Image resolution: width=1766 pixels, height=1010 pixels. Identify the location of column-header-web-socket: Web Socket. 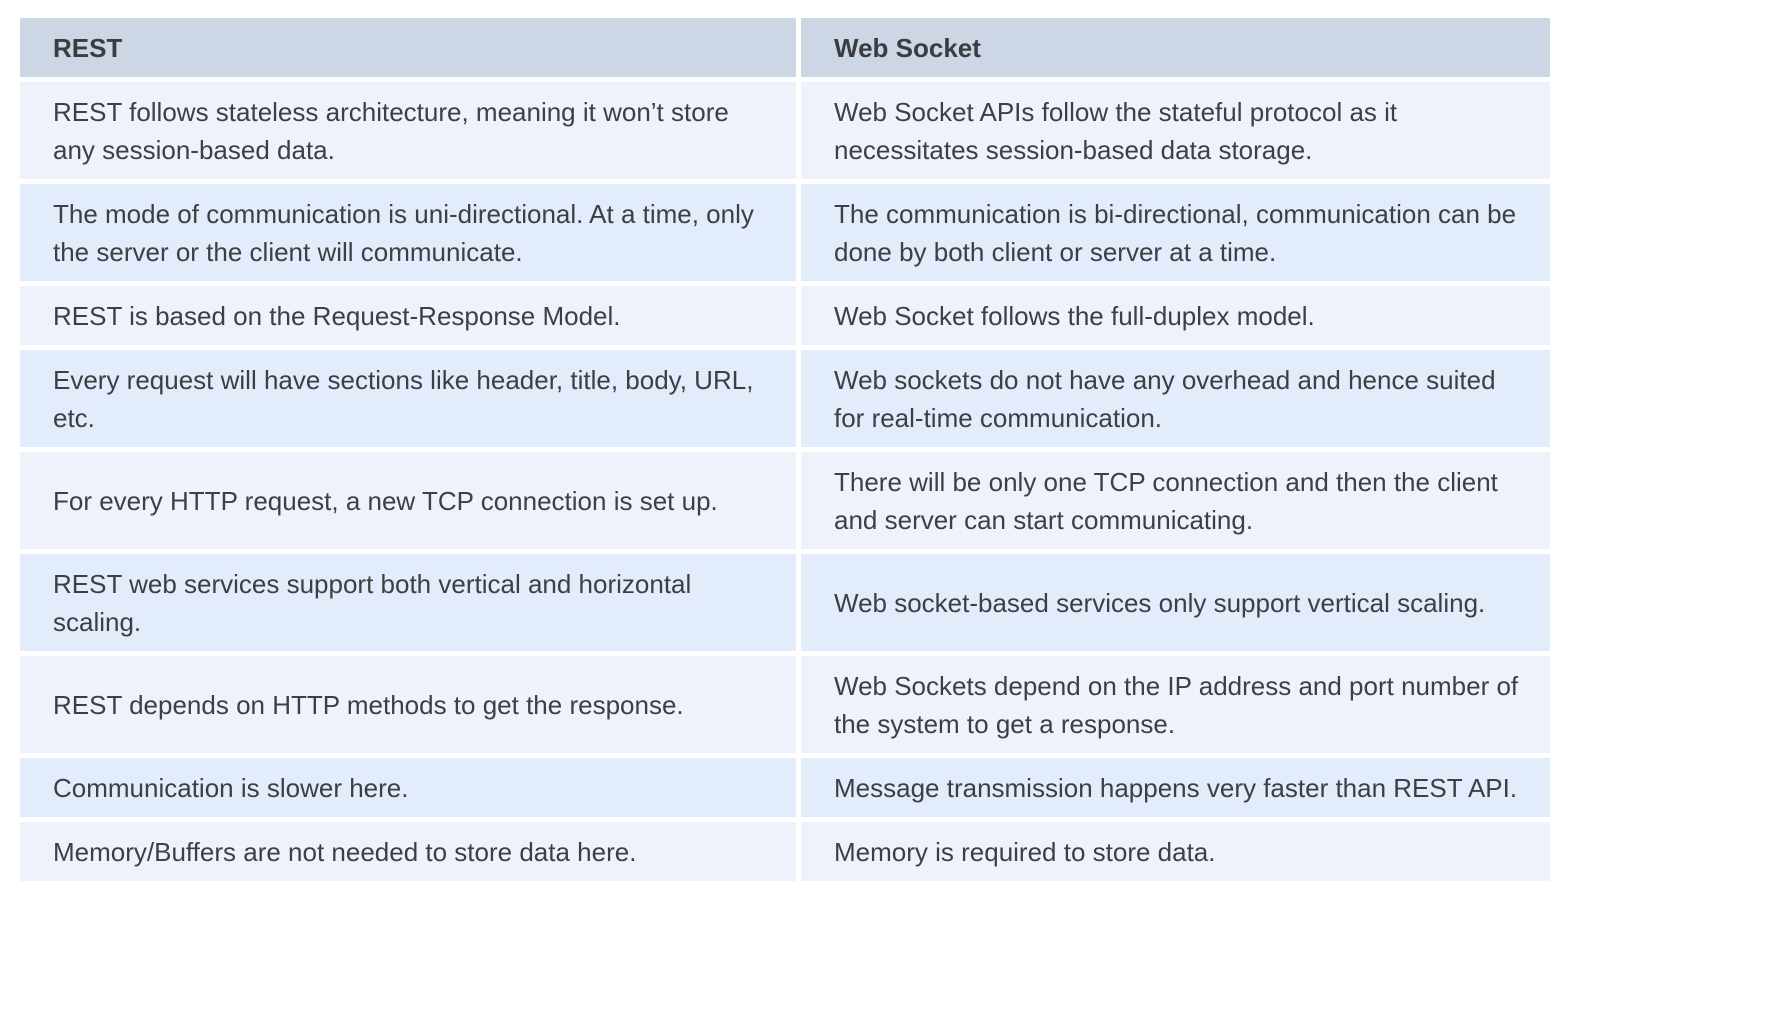
(1175, 47).